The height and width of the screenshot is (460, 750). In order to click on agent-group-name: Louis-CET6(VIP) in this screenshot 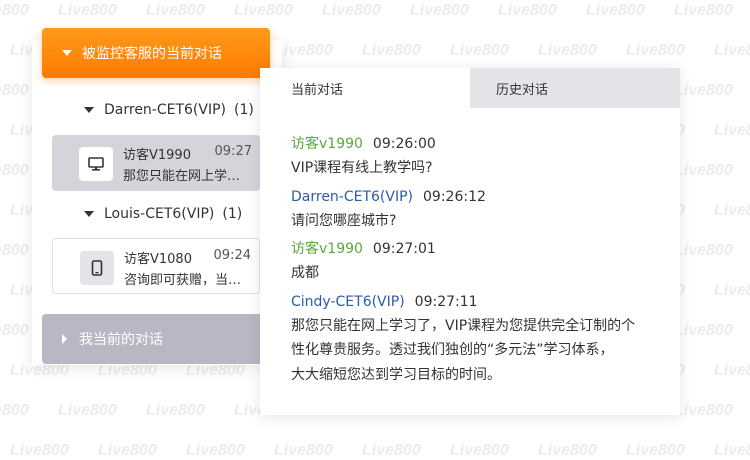, I will do `click(159, 214)`.